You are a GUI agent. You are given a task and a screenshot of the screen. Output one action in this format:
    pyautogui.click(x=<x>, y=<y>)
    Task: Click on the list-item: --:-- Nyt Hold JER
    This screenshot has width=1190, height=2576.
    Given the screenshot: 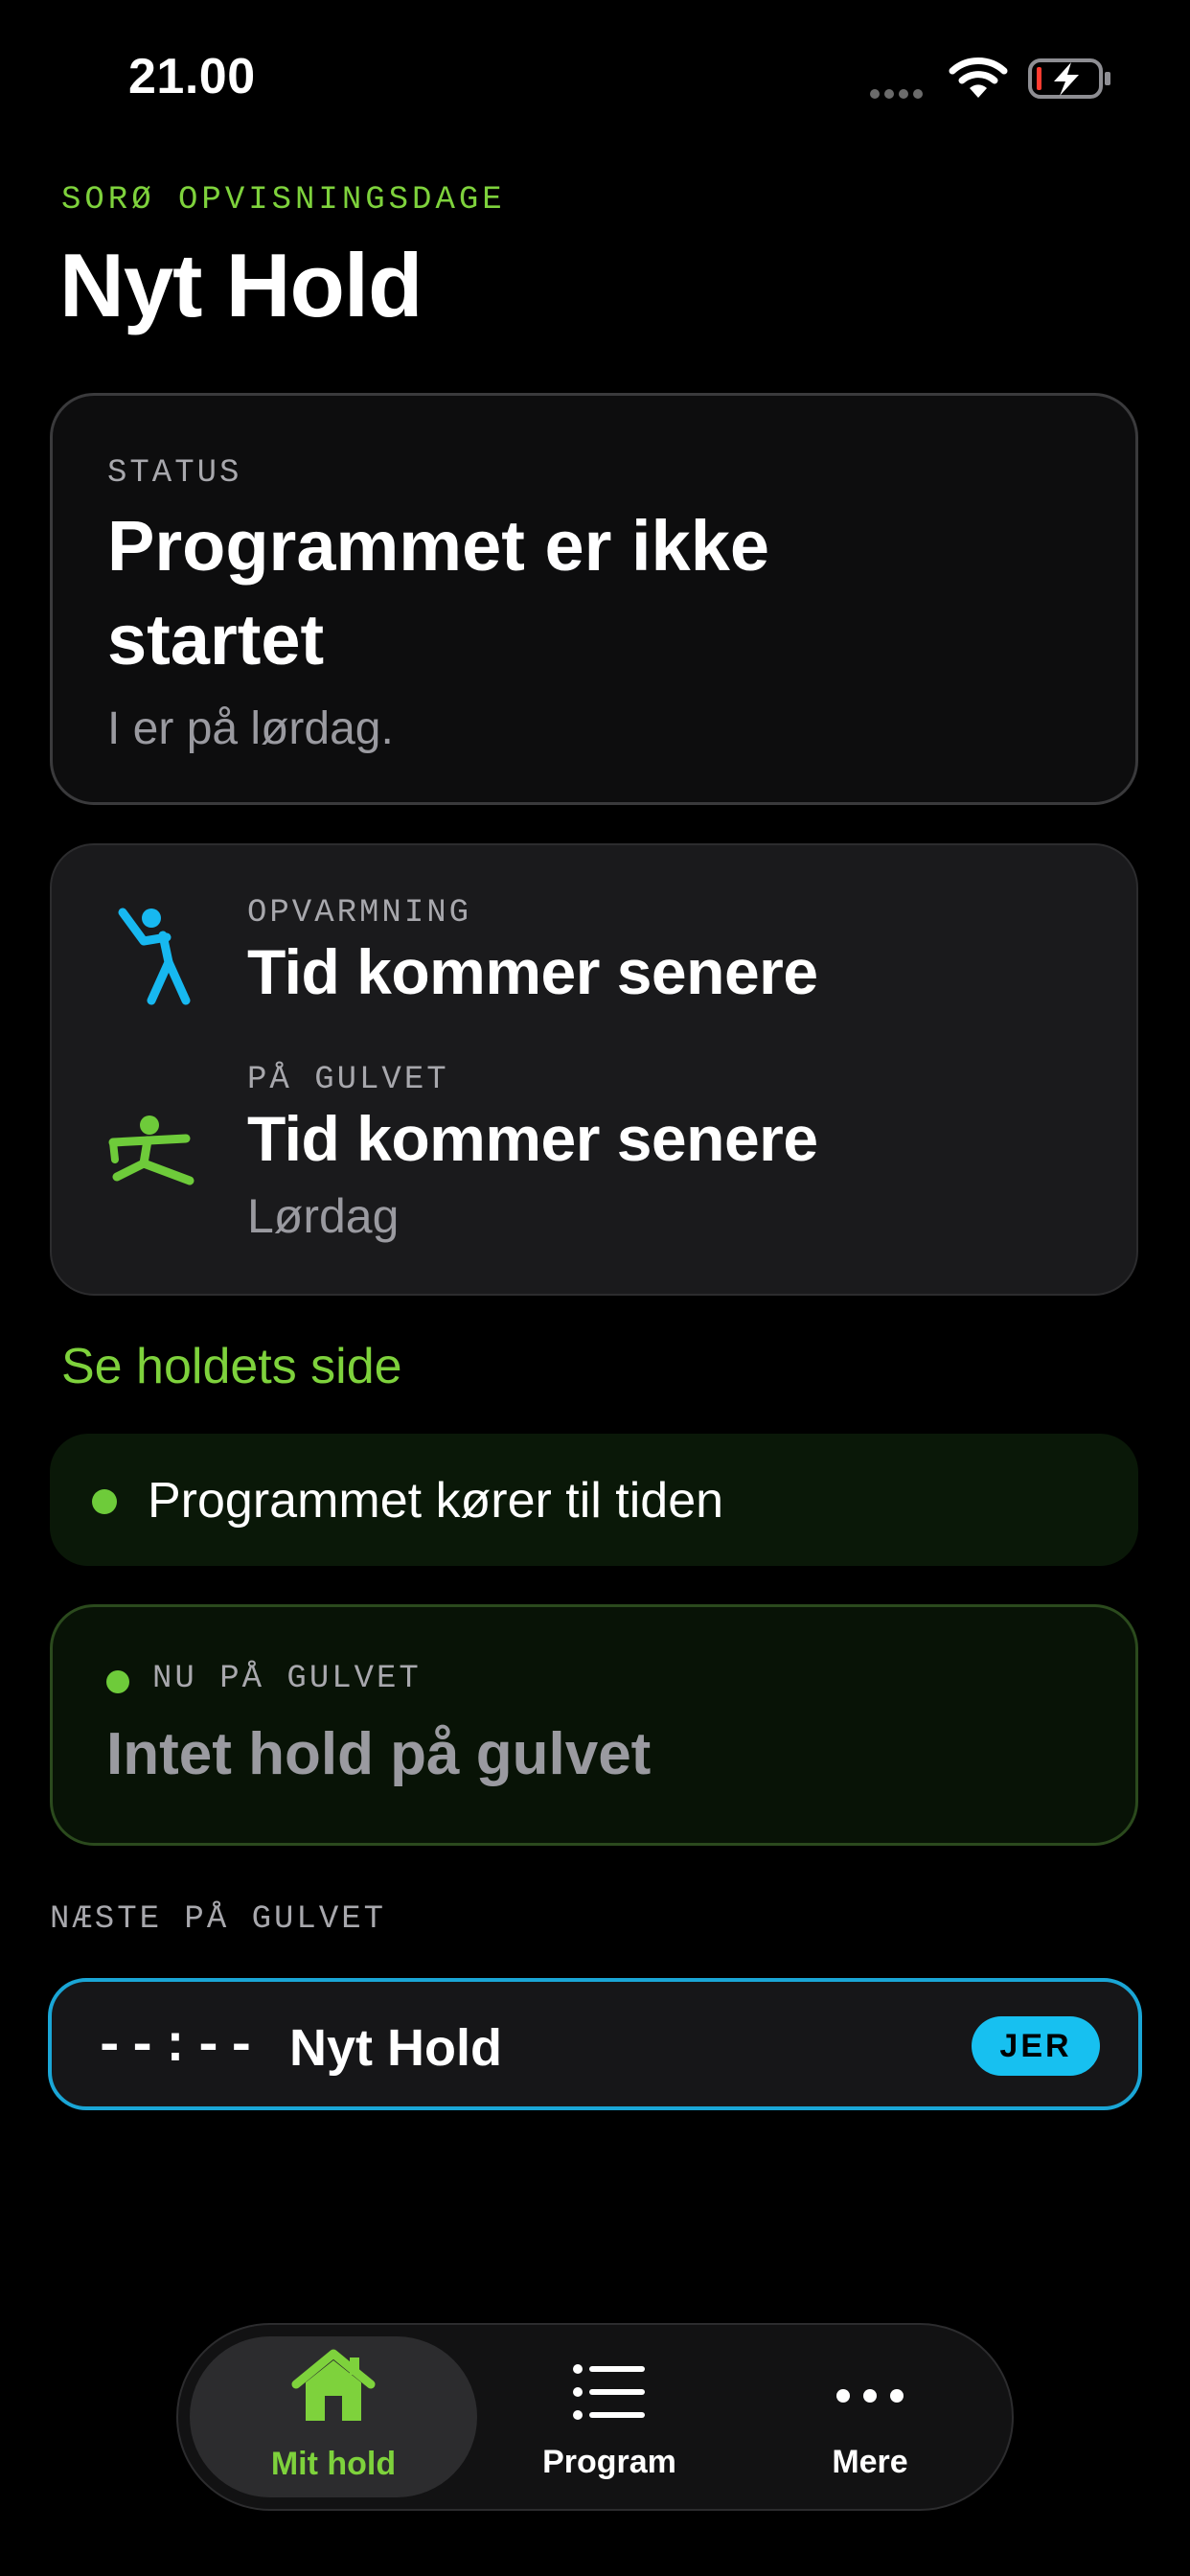 What is the action you would take?
    pyautogui.click(x=595, y=2044)
    